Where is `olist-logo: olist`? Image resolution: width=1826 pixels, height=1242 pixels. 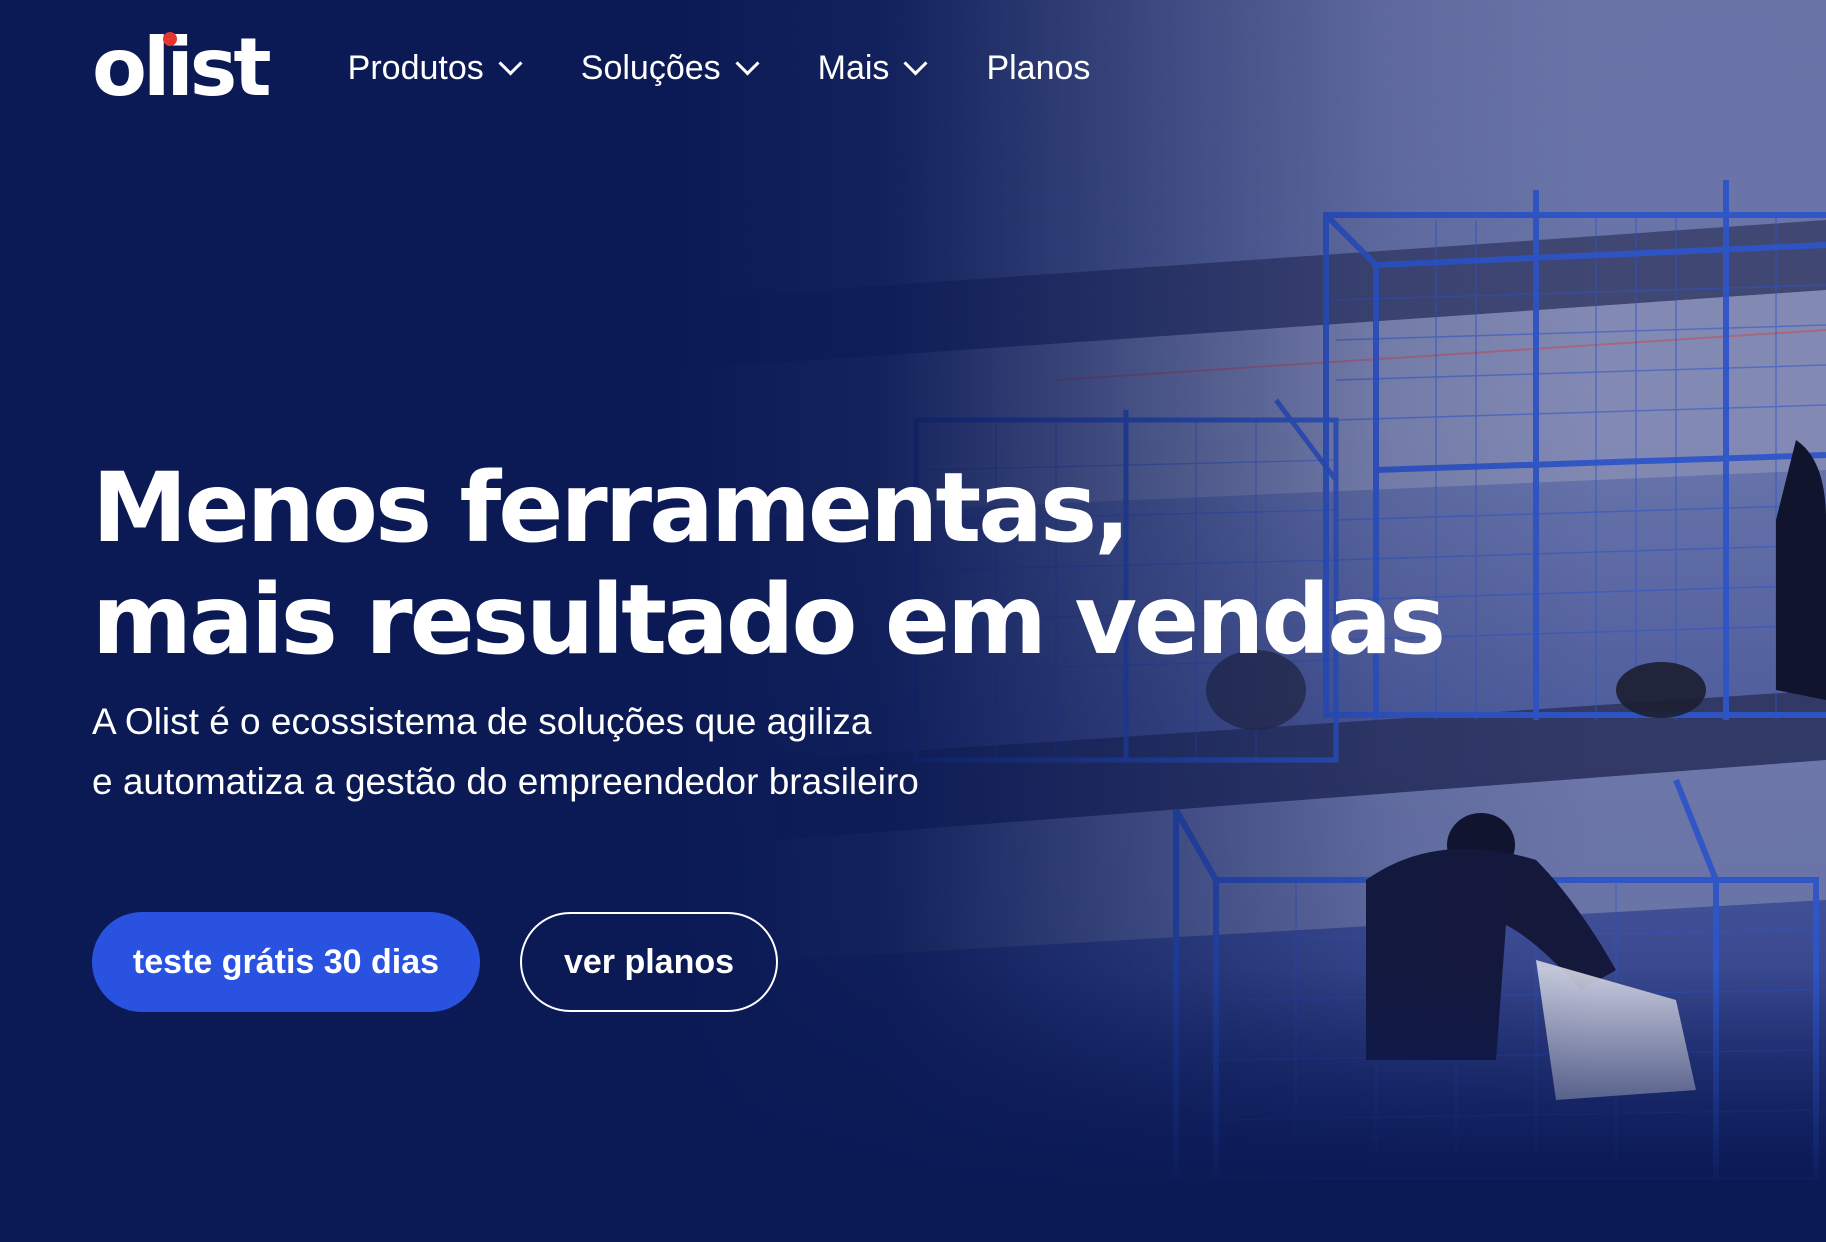 olist-logo: olist is located at coordinates (182, 68).